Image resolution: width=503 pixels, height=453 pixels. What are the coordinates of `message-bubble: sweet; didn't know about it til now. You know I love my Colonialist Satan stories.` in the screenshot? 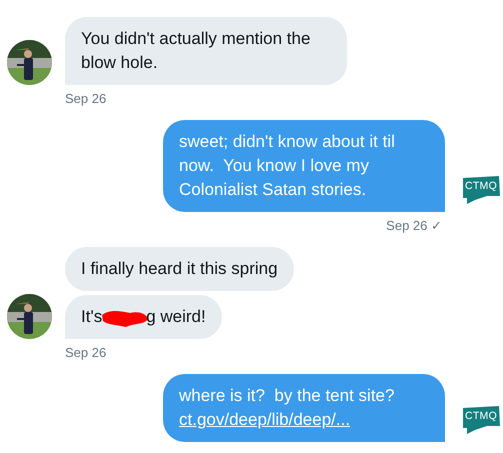 It's located at (304, 166).